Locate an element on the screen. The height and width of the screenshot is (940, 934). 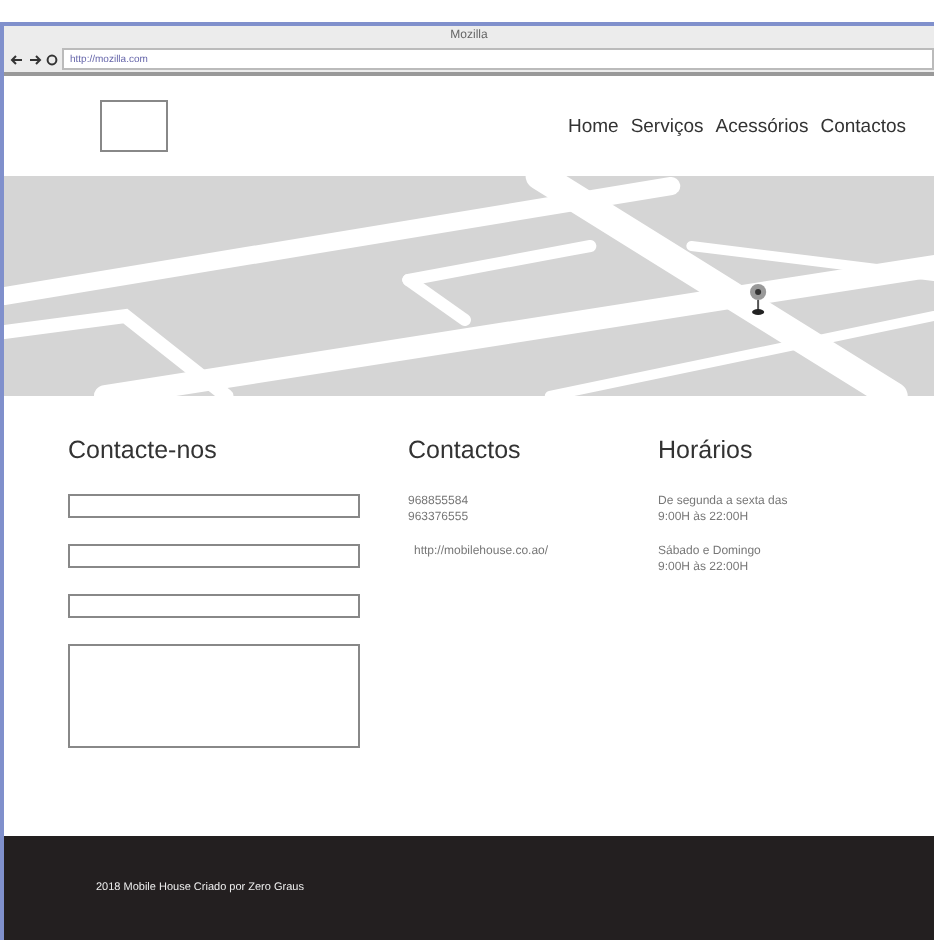
map-pin-icon is located at coordinates (758, 299).